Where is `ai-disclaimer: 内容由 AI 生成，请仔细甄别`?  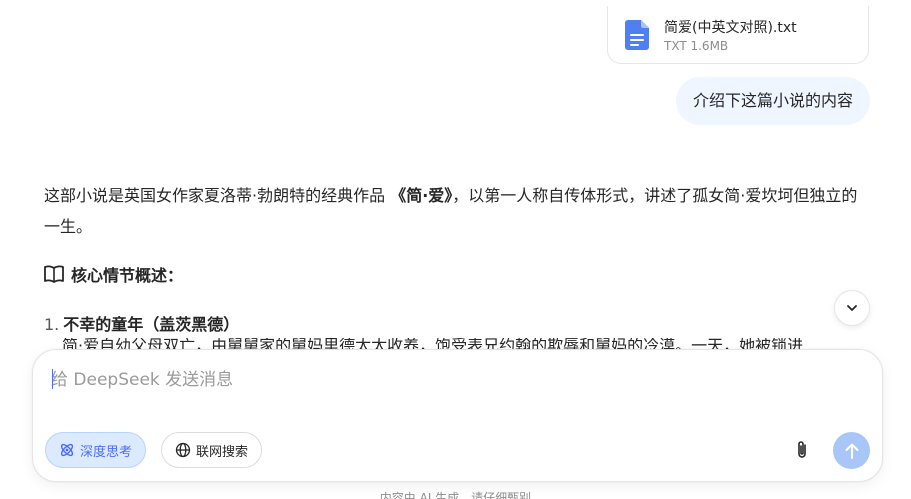
ai-disclaimer: 内容由 AI 生成，请仔细甄别 is located at coordinates (455, 493).